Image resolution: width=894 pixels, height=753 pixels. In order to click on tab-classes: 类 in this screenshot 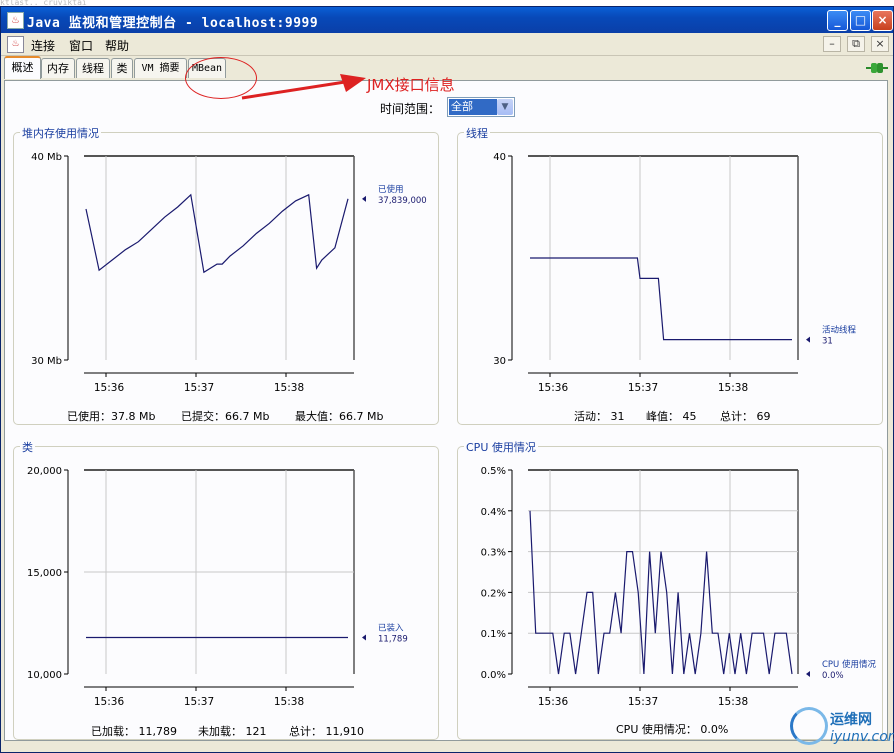, I will do `click(122, 68)`.